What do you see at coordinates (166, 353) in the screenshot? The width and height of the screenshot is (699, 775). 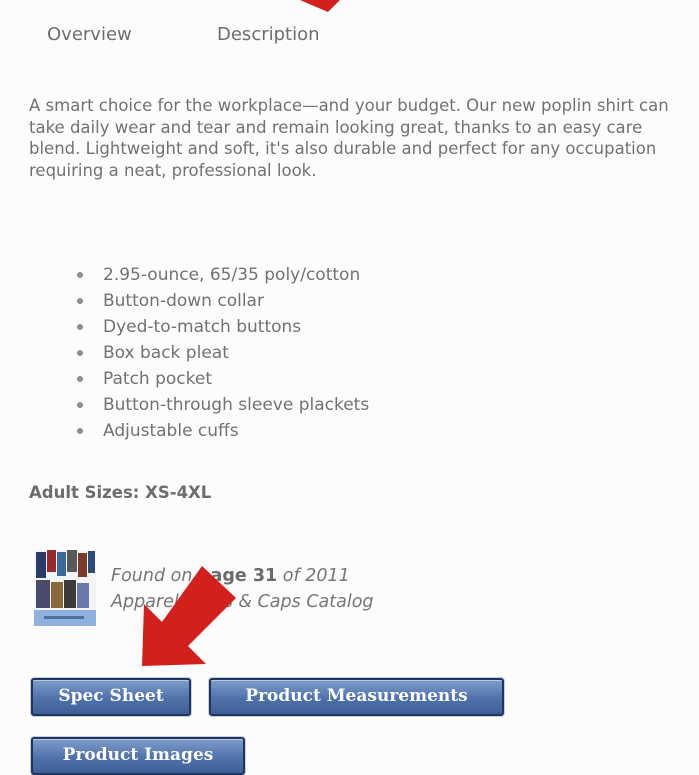 I see `feature-text: Box back pleat` at bounding box center [166, 353].